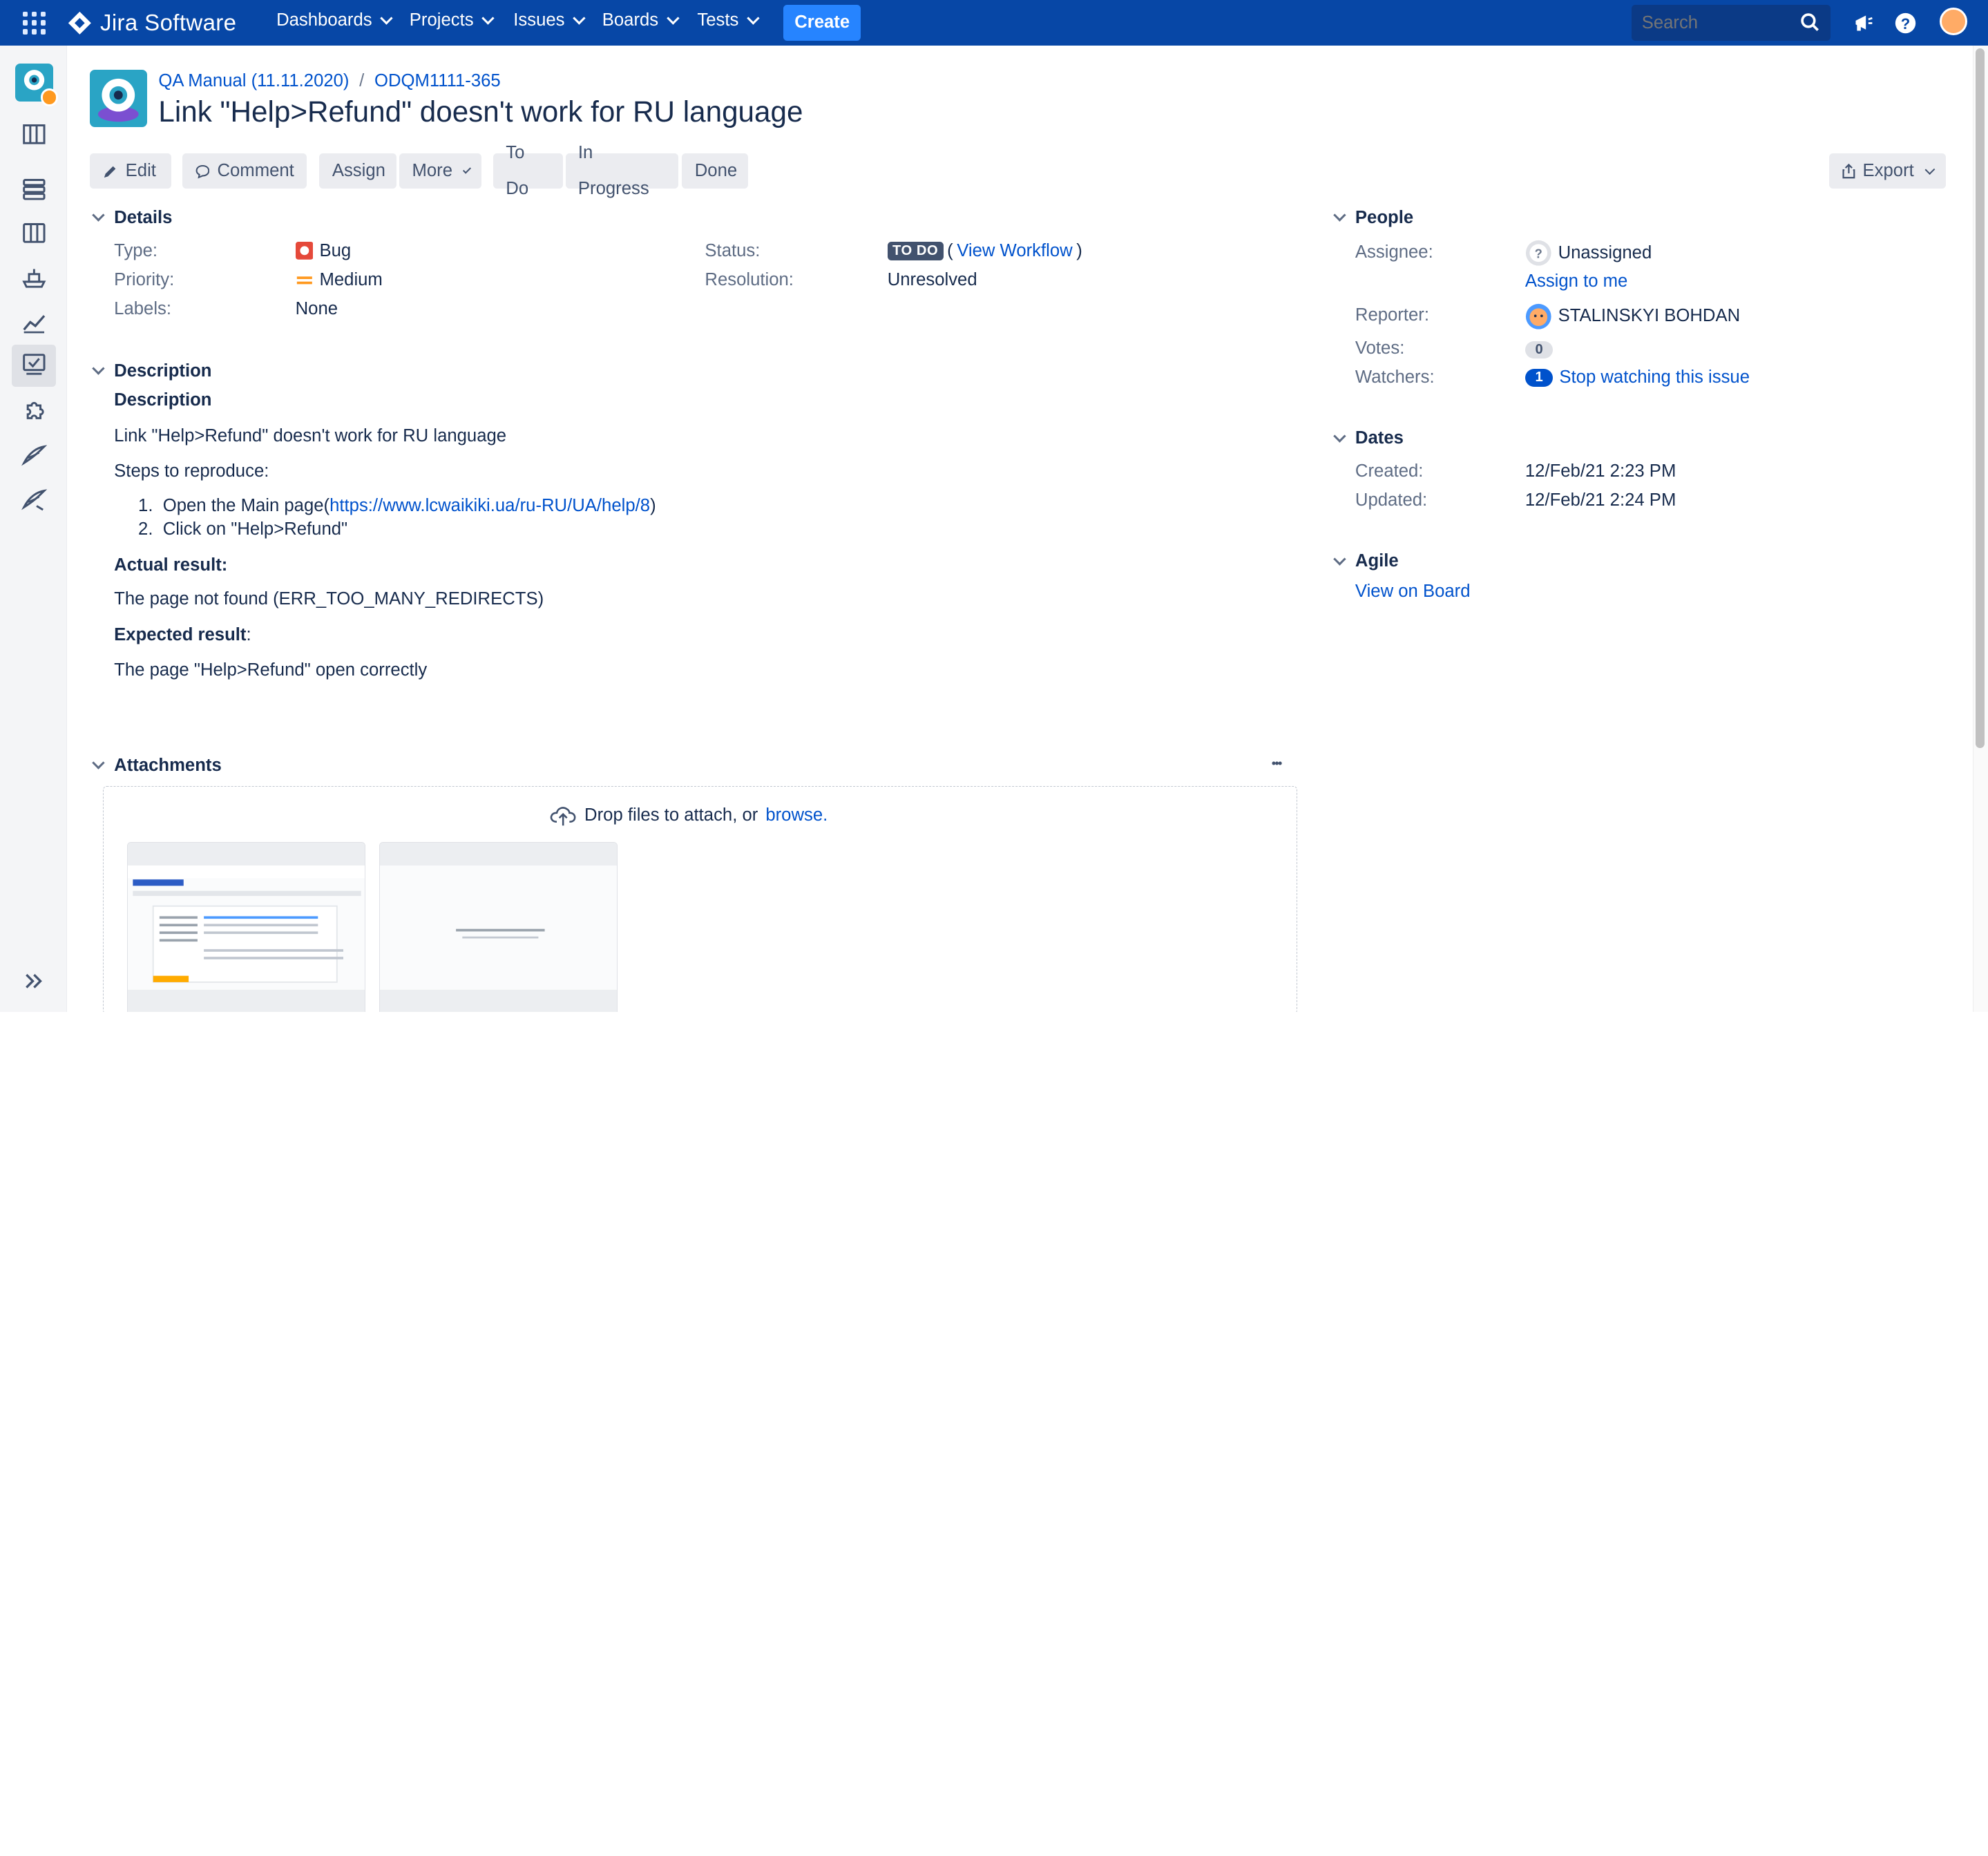 This screenshot has height=1856, width=1988. Describe the element at coordinates (621, 170) in the screenshot. I see `in-progress-transition-button: In Progress` at that location.